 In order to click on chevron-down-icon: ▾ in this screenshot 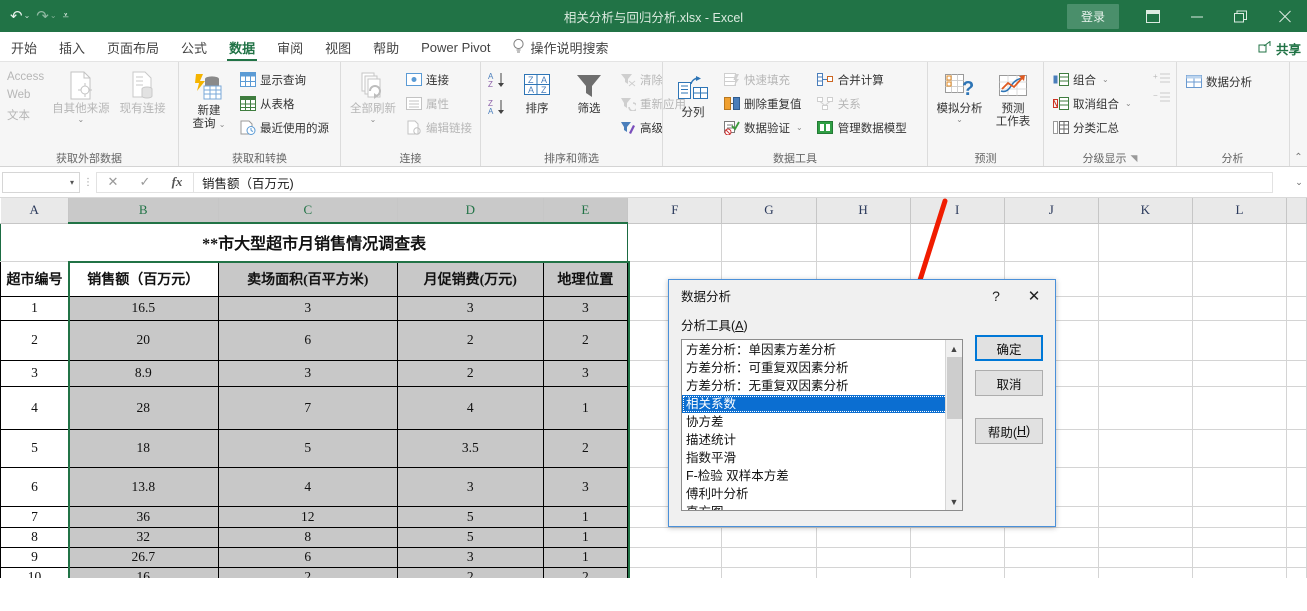, I will do `click(72, 182)`.